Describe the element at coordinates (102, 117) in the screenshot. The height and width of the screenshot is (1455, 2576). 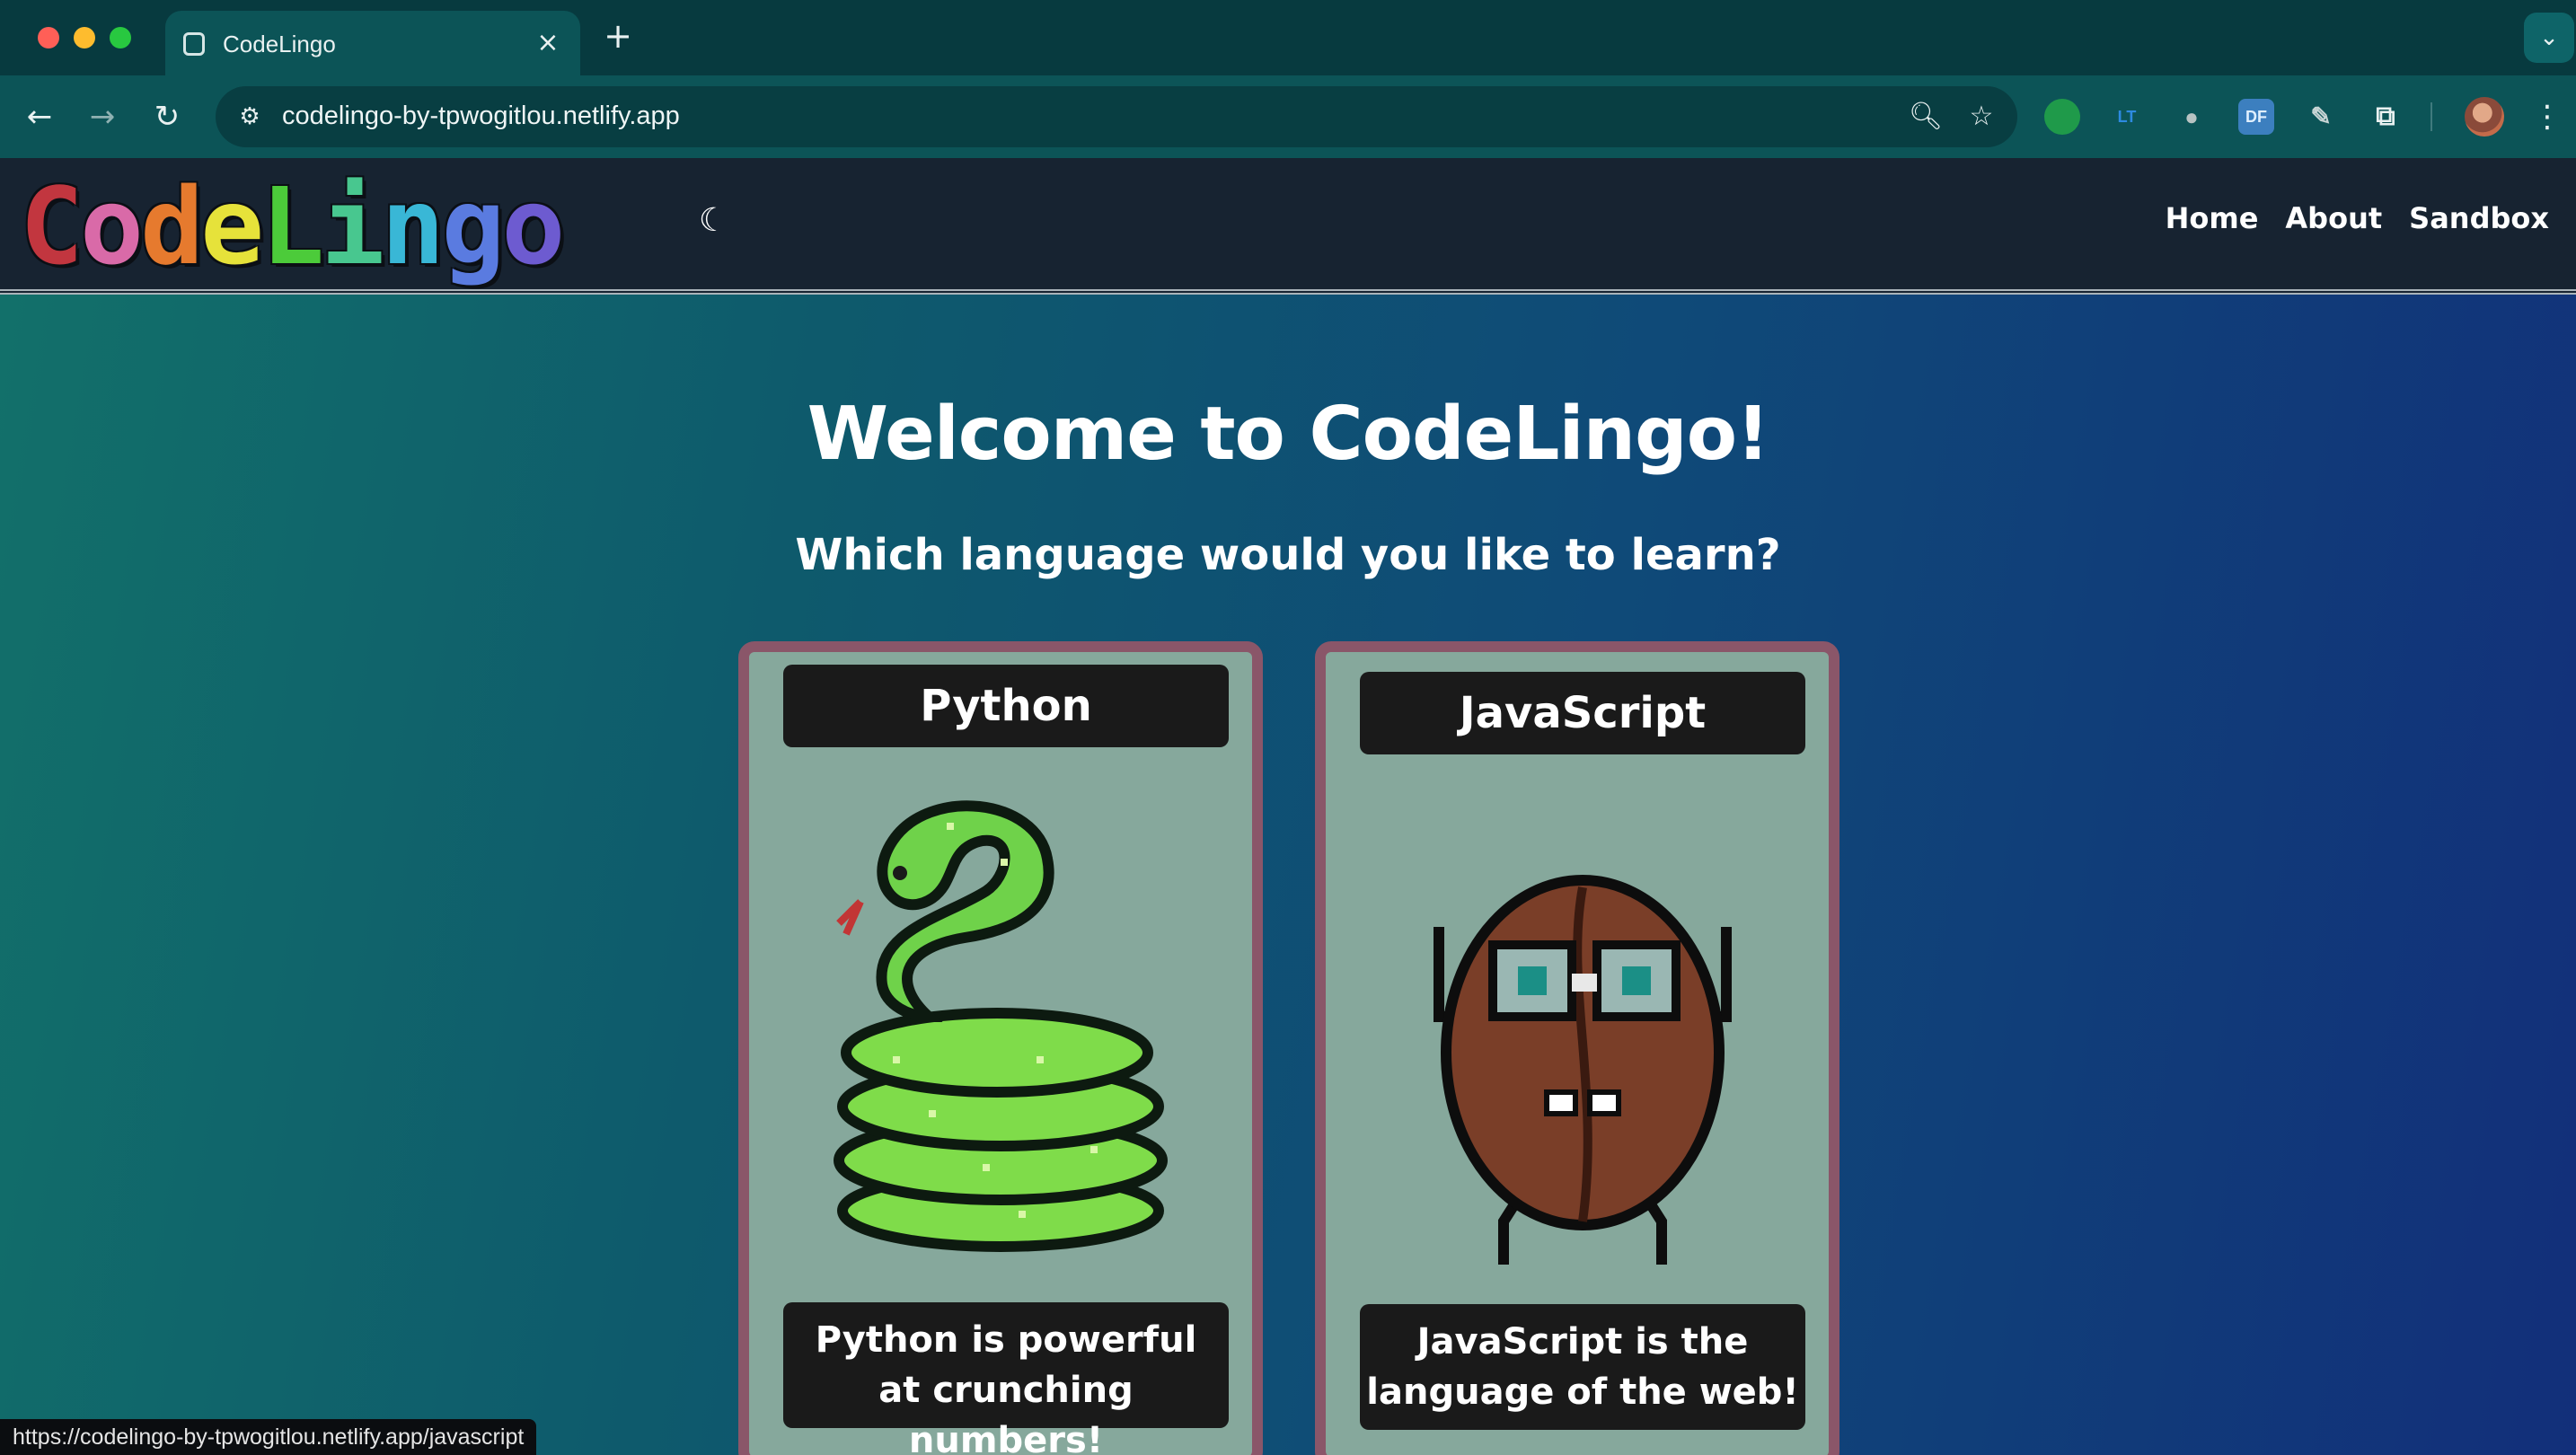
I see `forward-arrow-icon: →` at that location.